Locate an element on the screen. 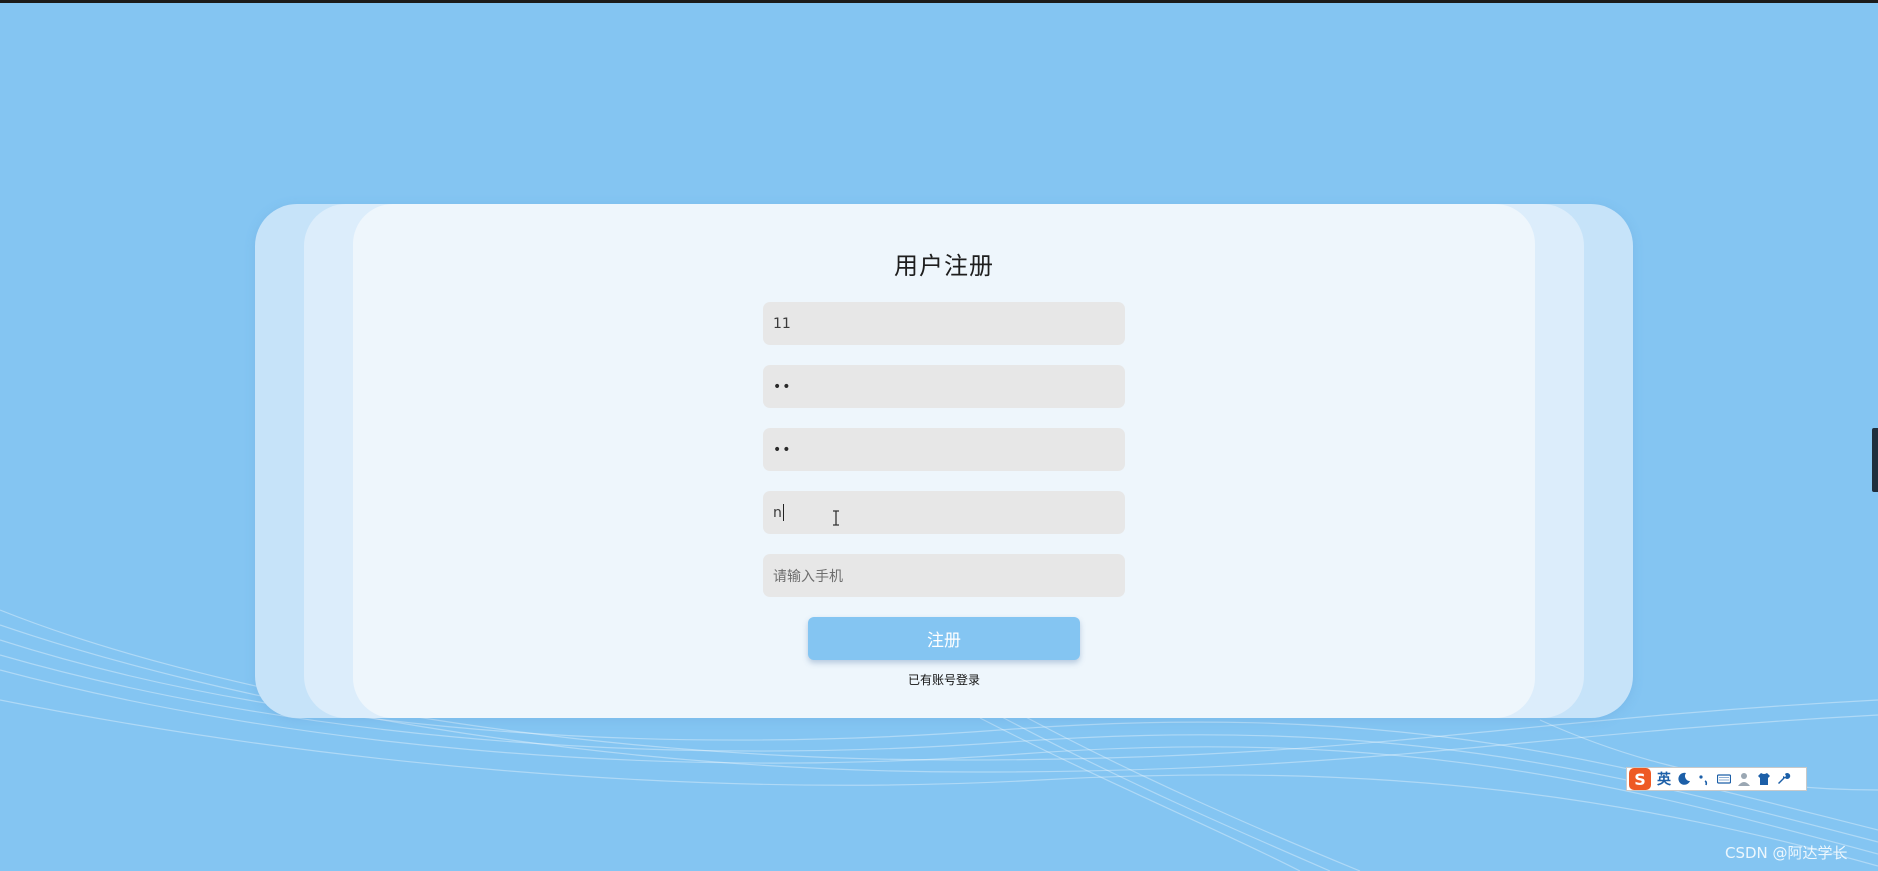 The image size is (1878, 871). watermark: CSDN @阿达学长 is located at coordinates (1786, 853).